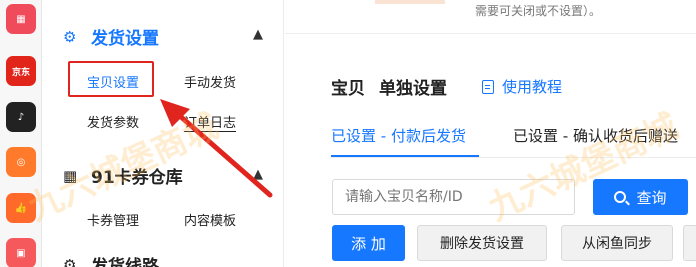 The image size is (696, 267). I want to click on tutorial-label: 使用教程, so click(532, 87).